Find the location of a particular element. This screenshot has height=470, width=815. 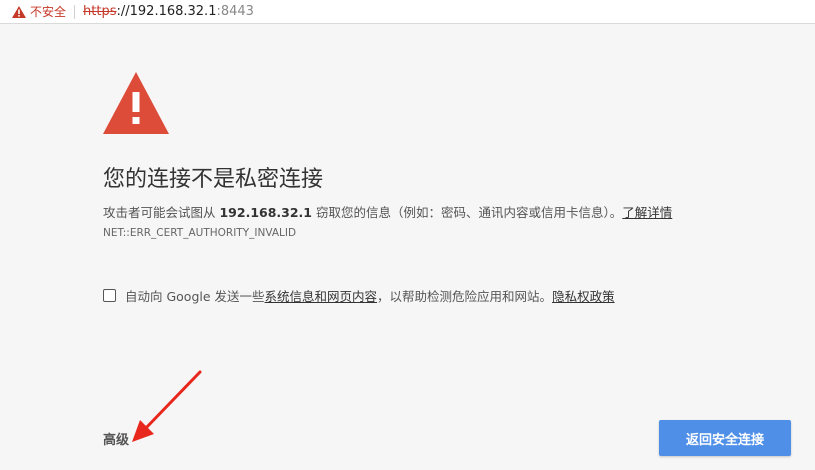

annotation-arrow-icon is located at coordinates (167, 406).